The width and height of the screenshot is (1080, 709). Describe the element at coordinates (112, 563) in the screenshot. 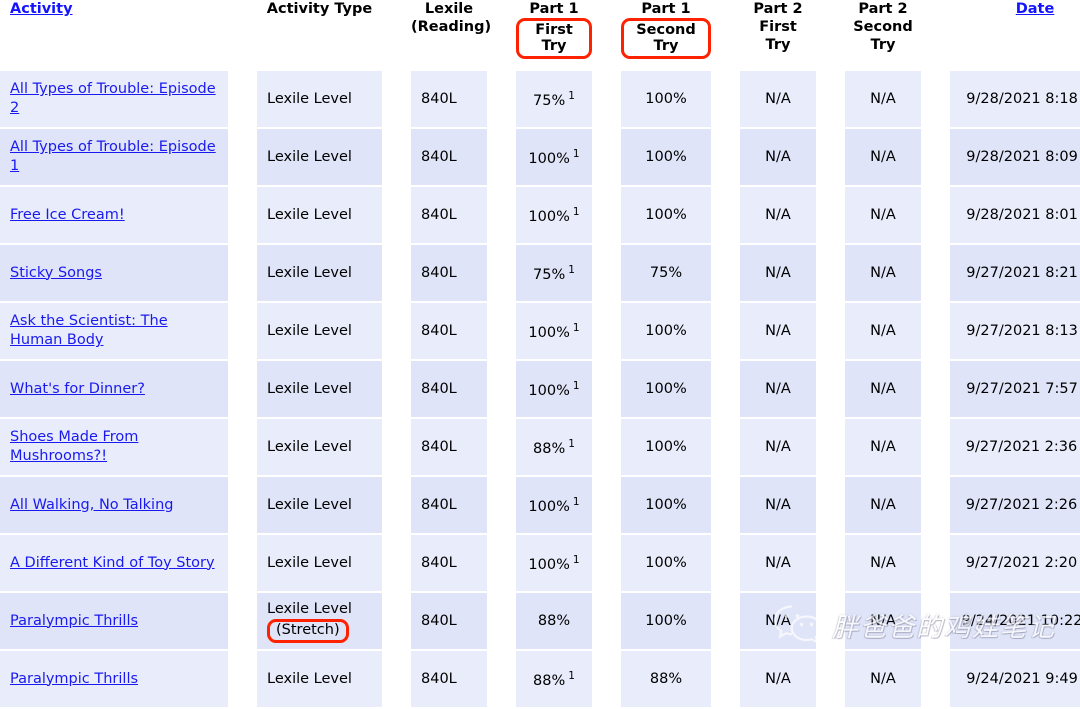

I see `activity-link: A Different Kind of Toy Story` at that location.